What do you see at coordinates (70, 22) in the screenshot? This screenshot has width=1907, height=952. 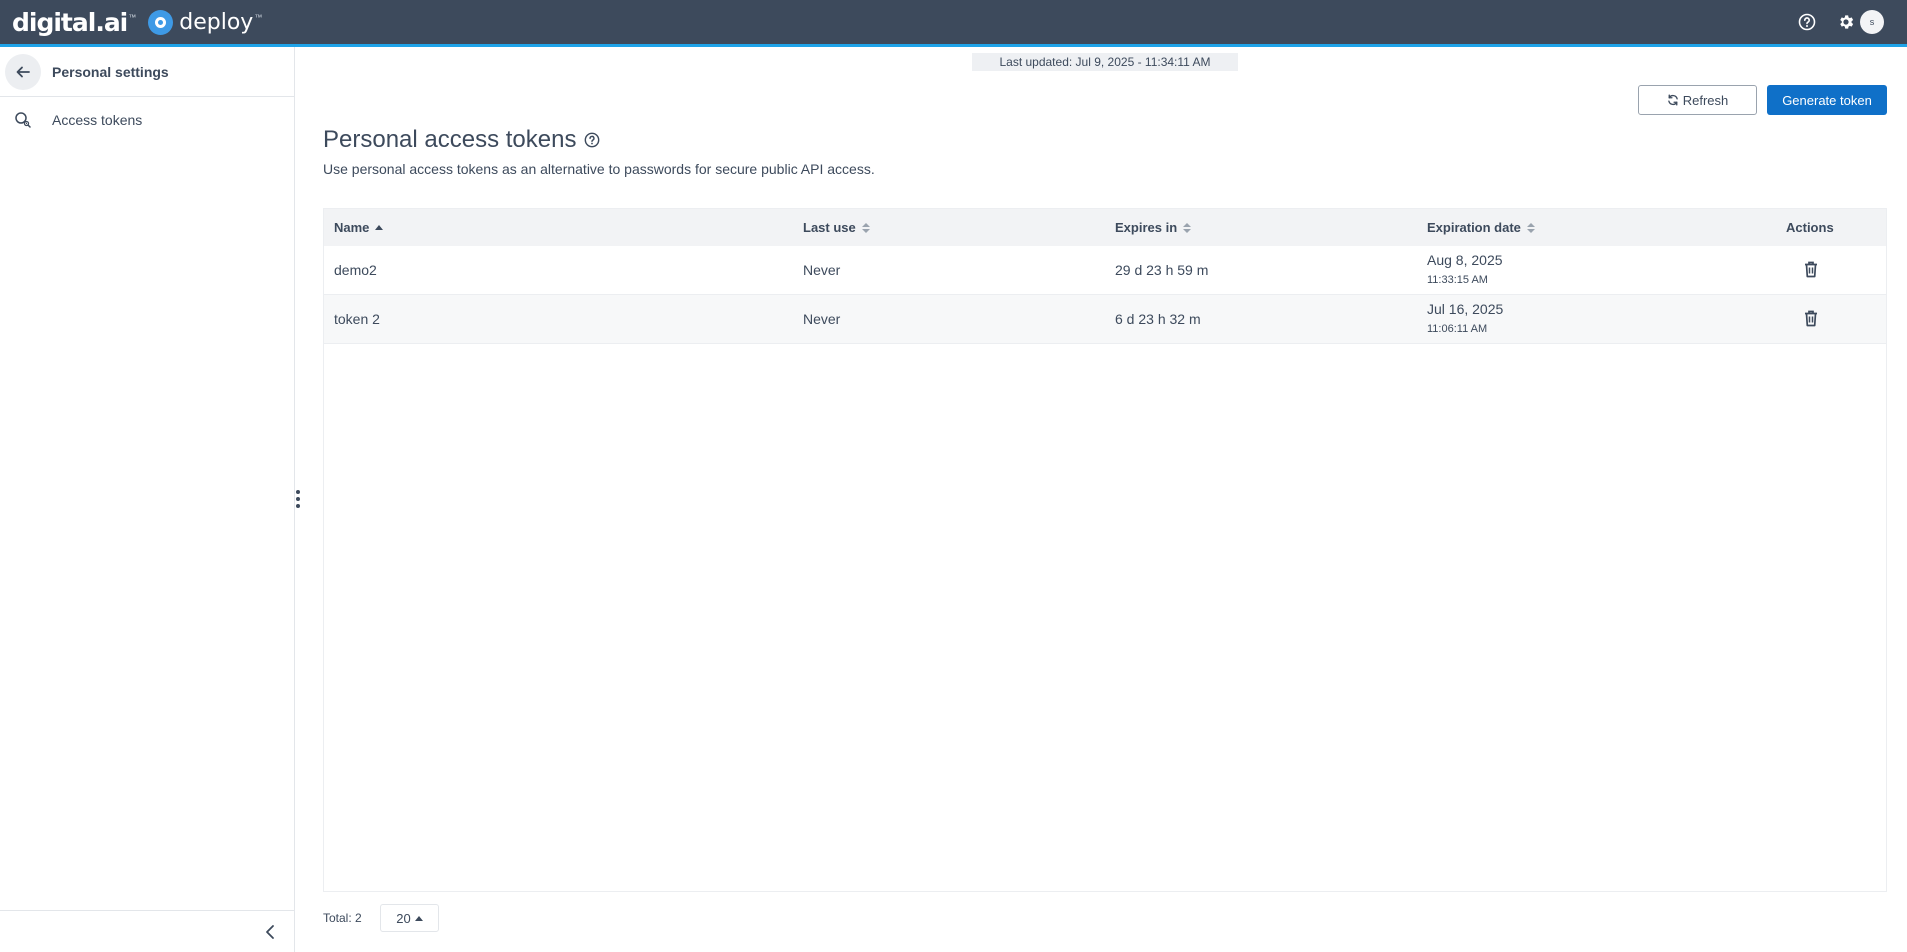 I see `brand-name: digital.ai` at bounding box center [70, 22].